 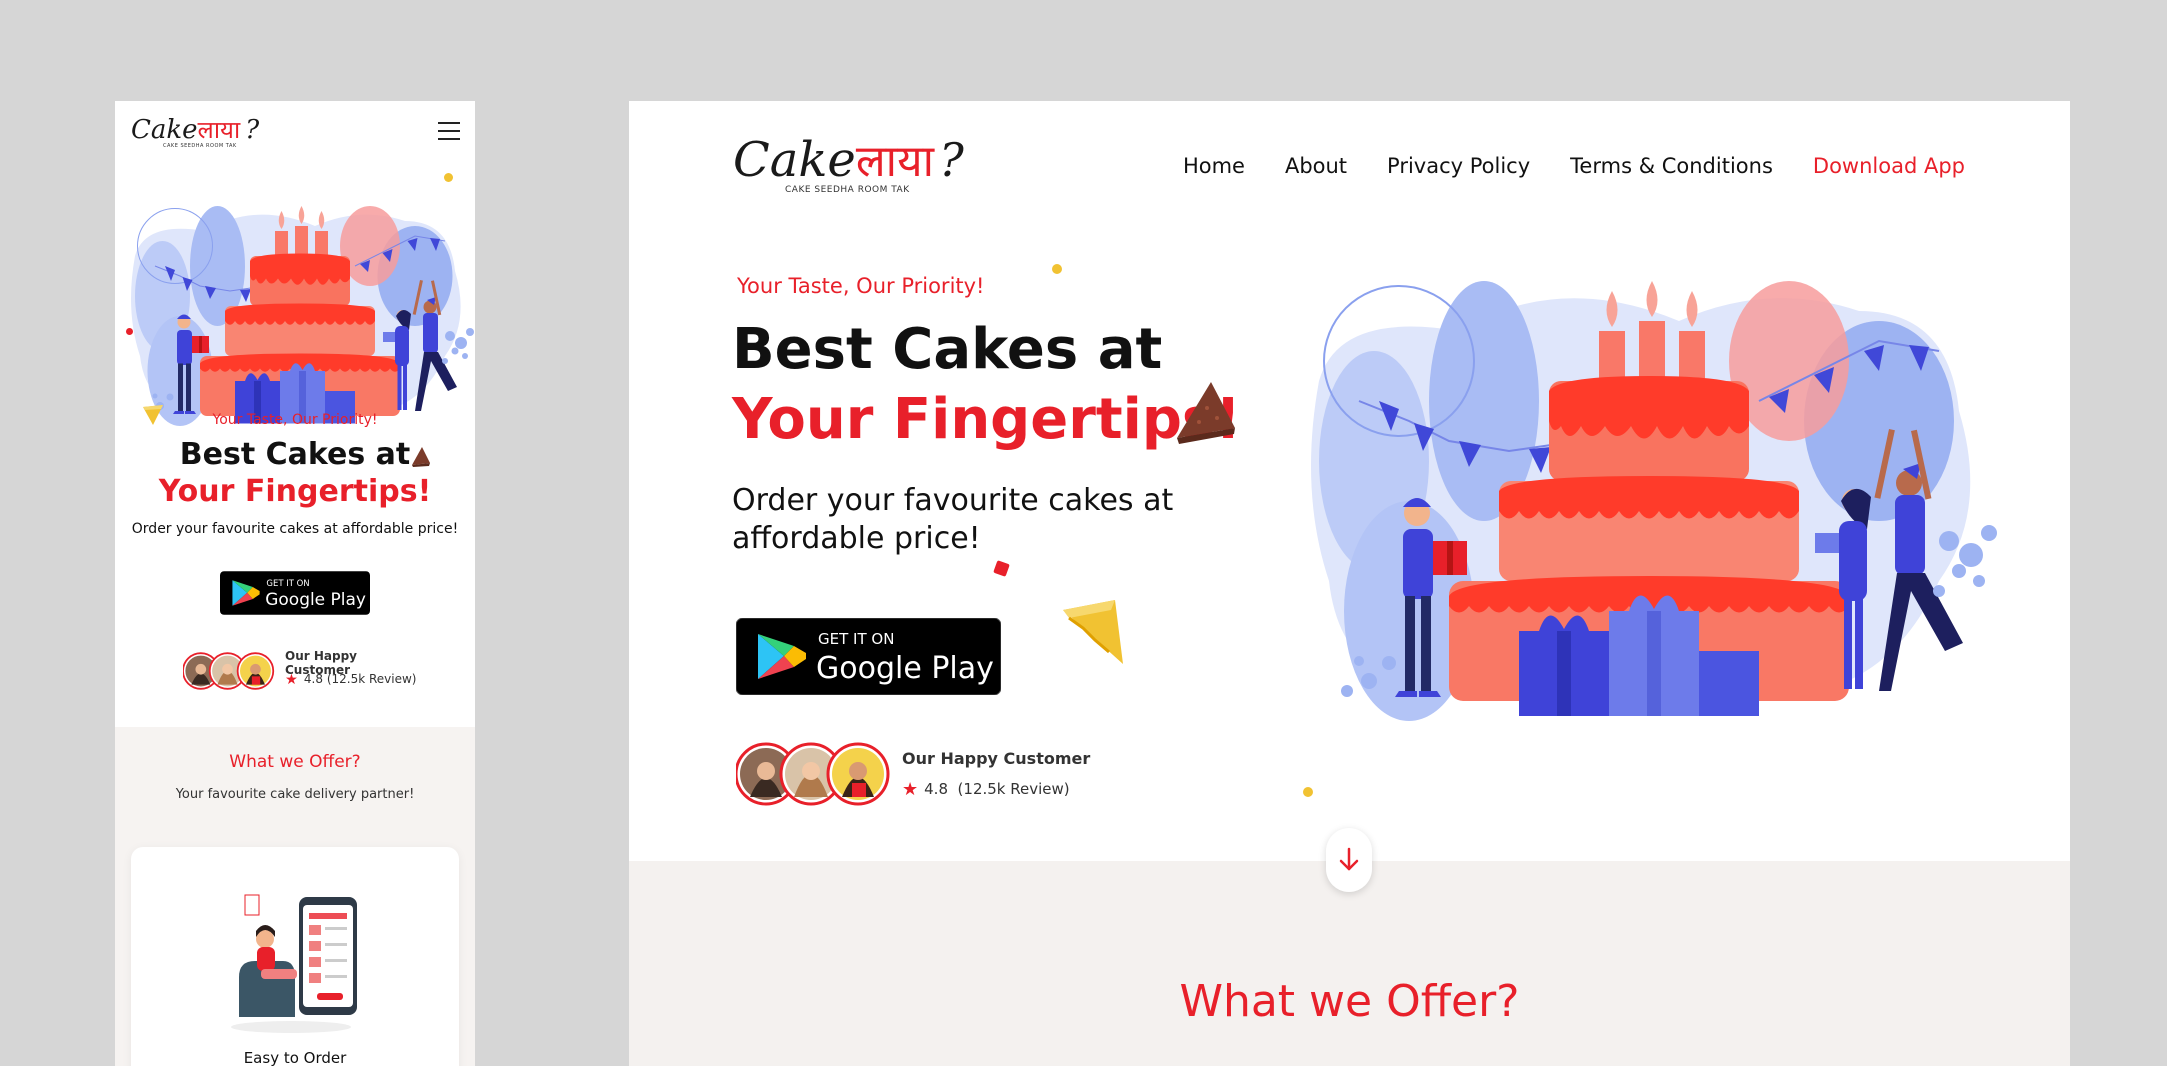 What do you see at coordinates (1316, 166) in the screenshot?
I see `nav-about: About` at bounding box center [1316, 166].